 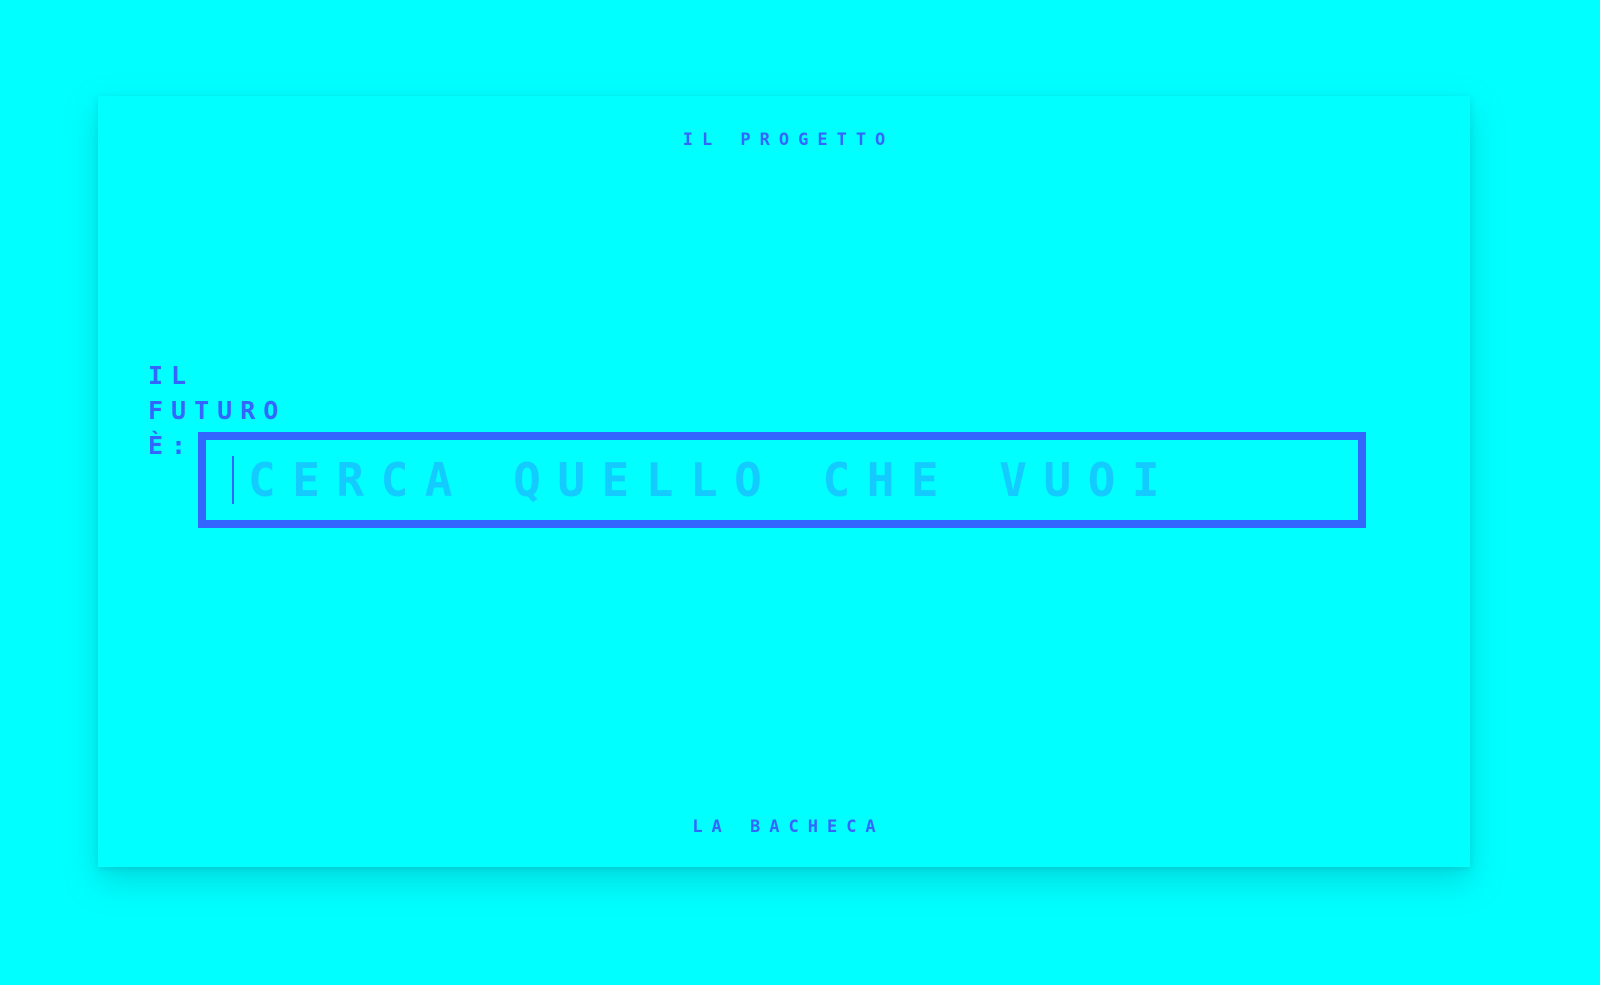 I want to click on la-bacheca-link: LA BACHECA, so click(x=784, y=827).